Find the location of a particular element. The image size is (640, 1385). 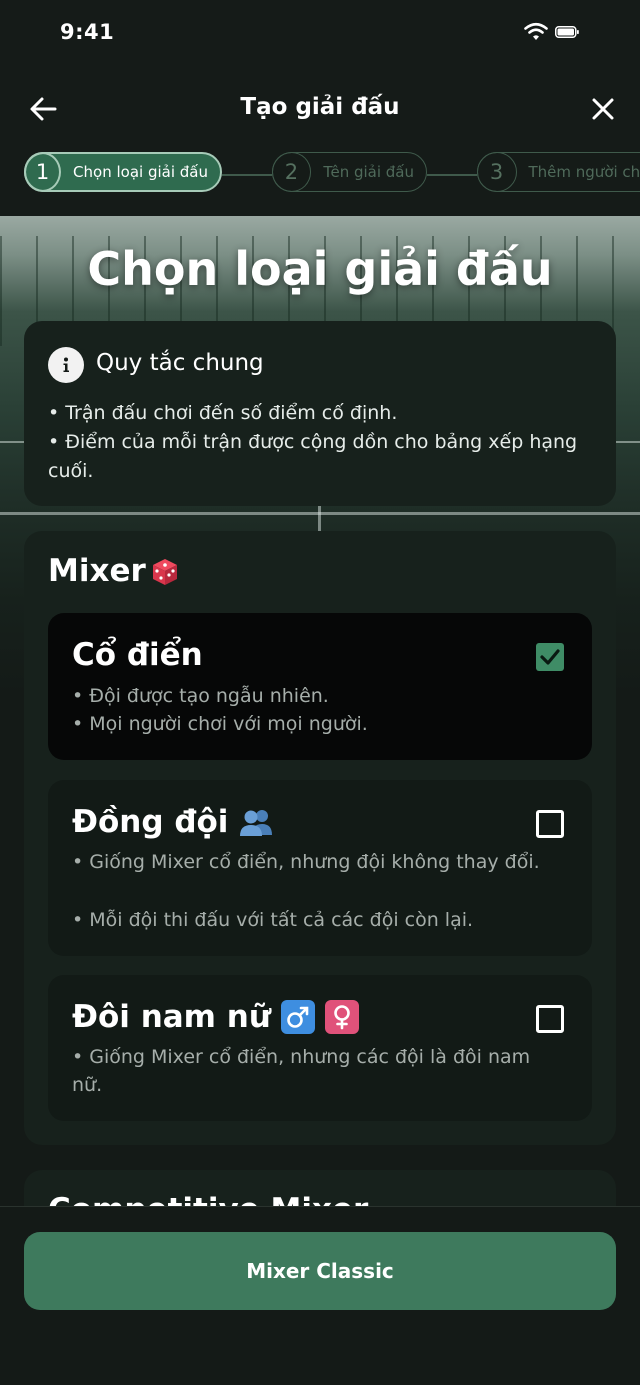

male-sign-icon is located at coordinates (298, 1017).